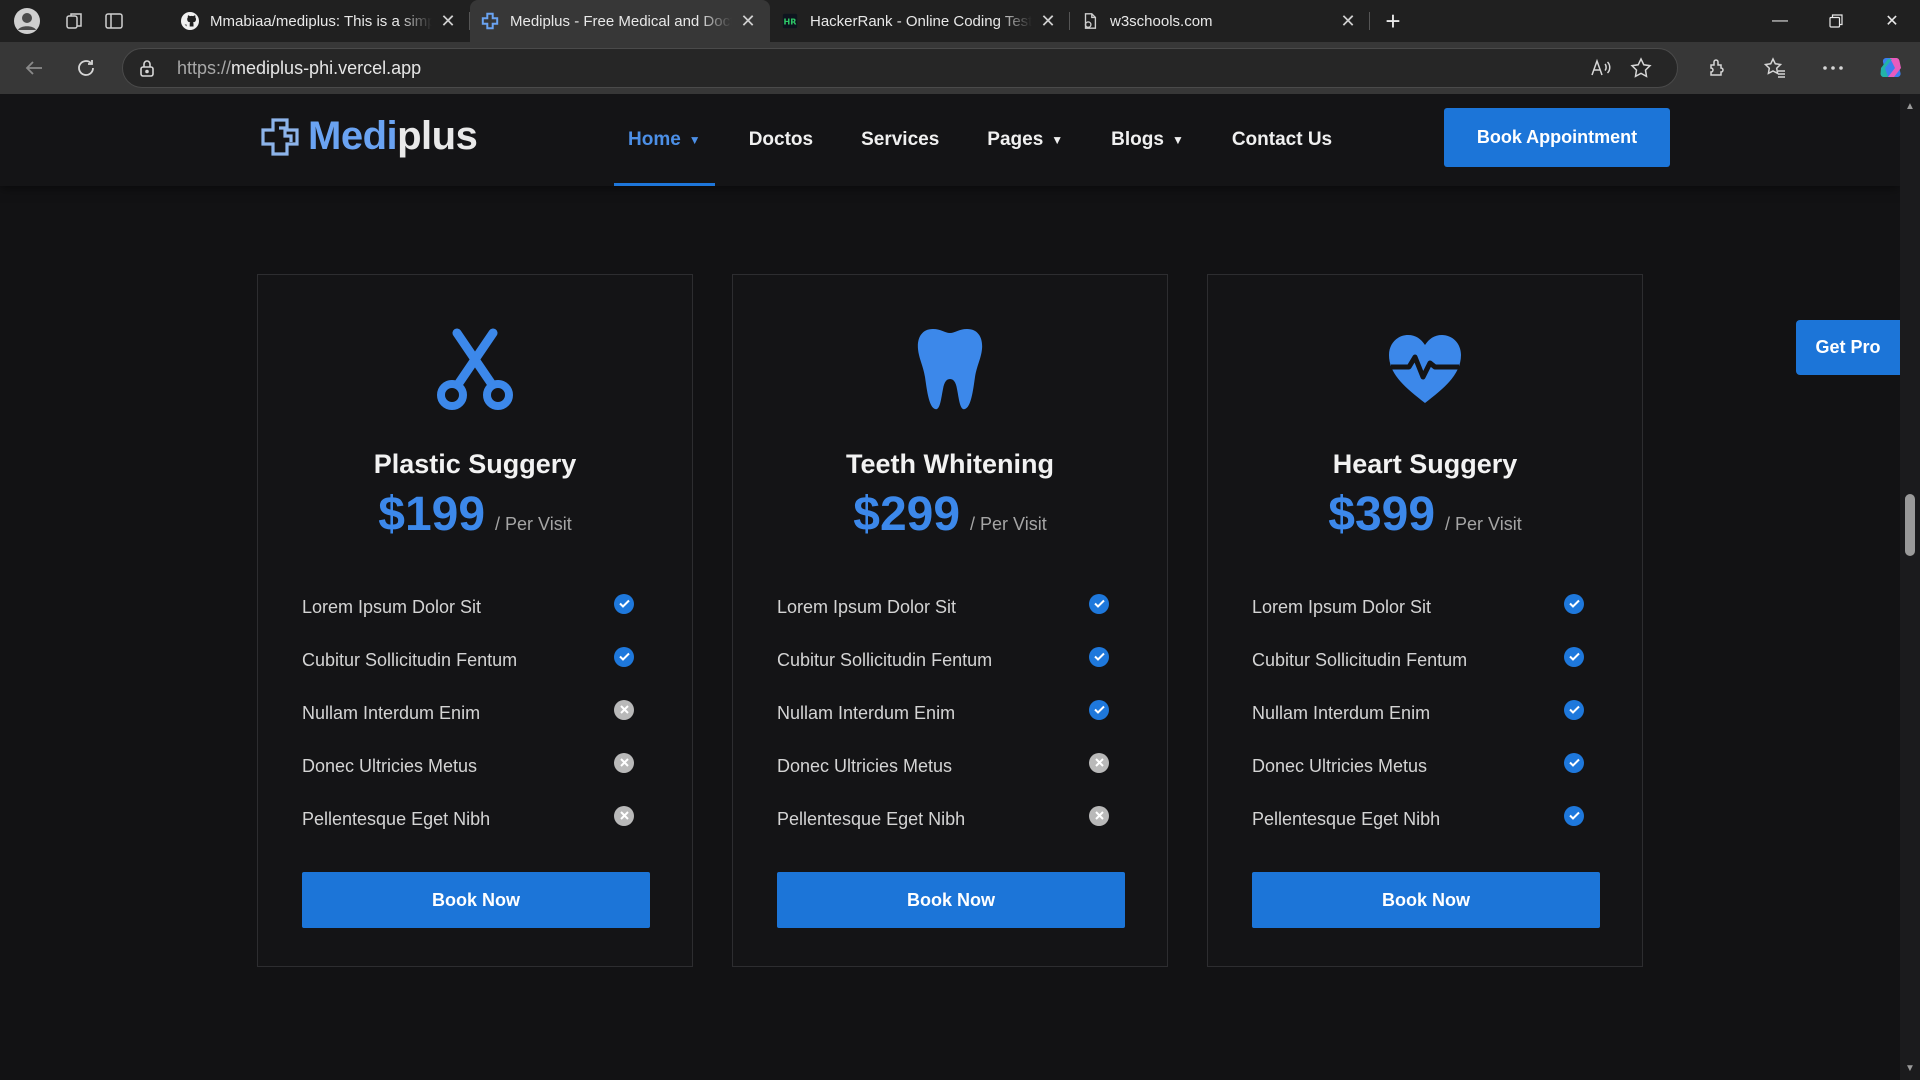 Image resolution: width=1920 pixels, height=1080 pixels. What do you see at coordinates (664, 140) in the screenshot?
I see `nav-item-home: Home ▼` at bounding box center [664, 140].